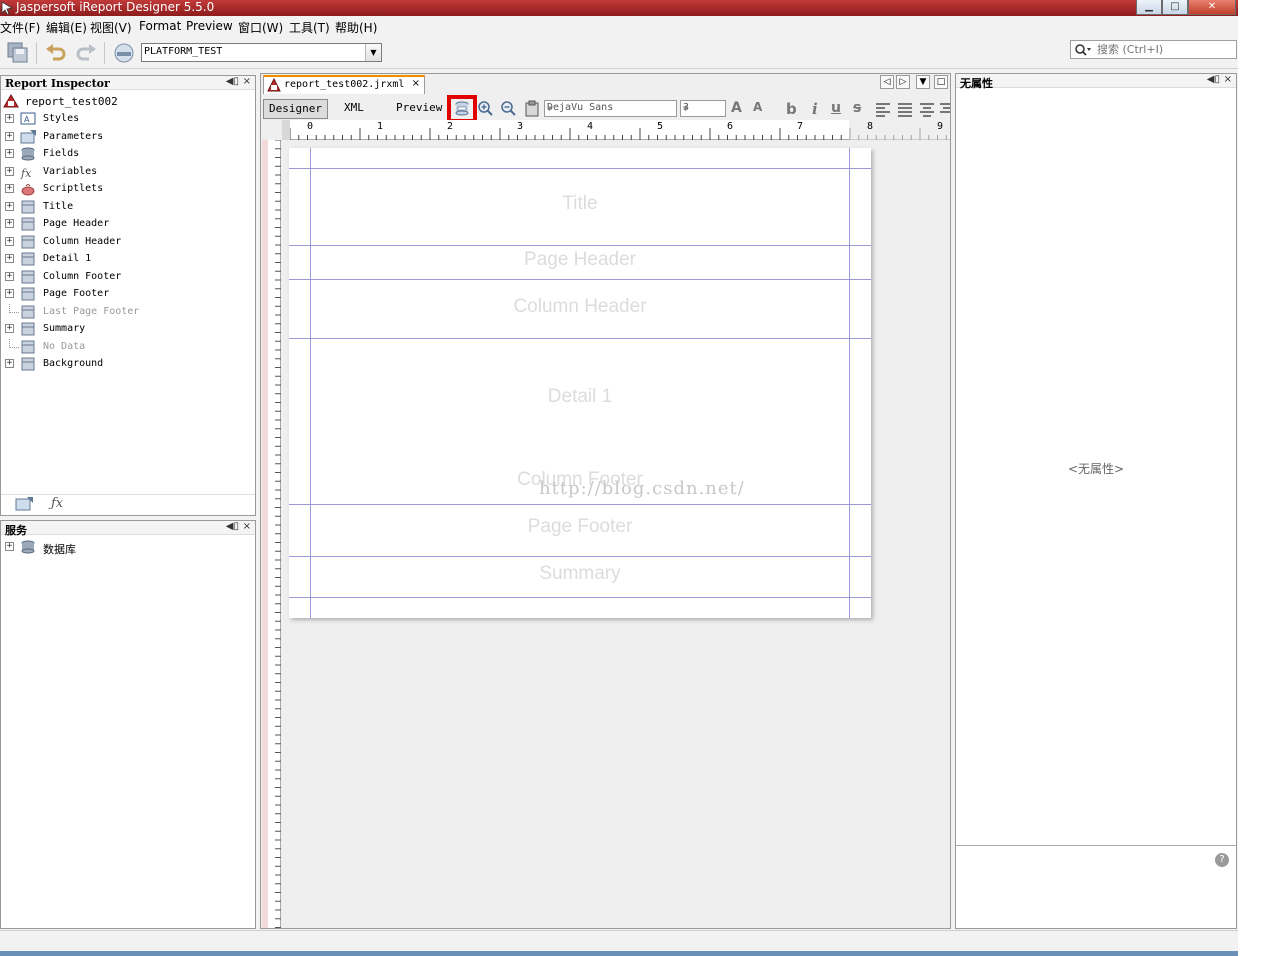 Image resolution: width=1272 pixels, height=956 pixels. Describe the element at coordinates (462, 109) in the screenshot. I see `report-query-icon` at that location.